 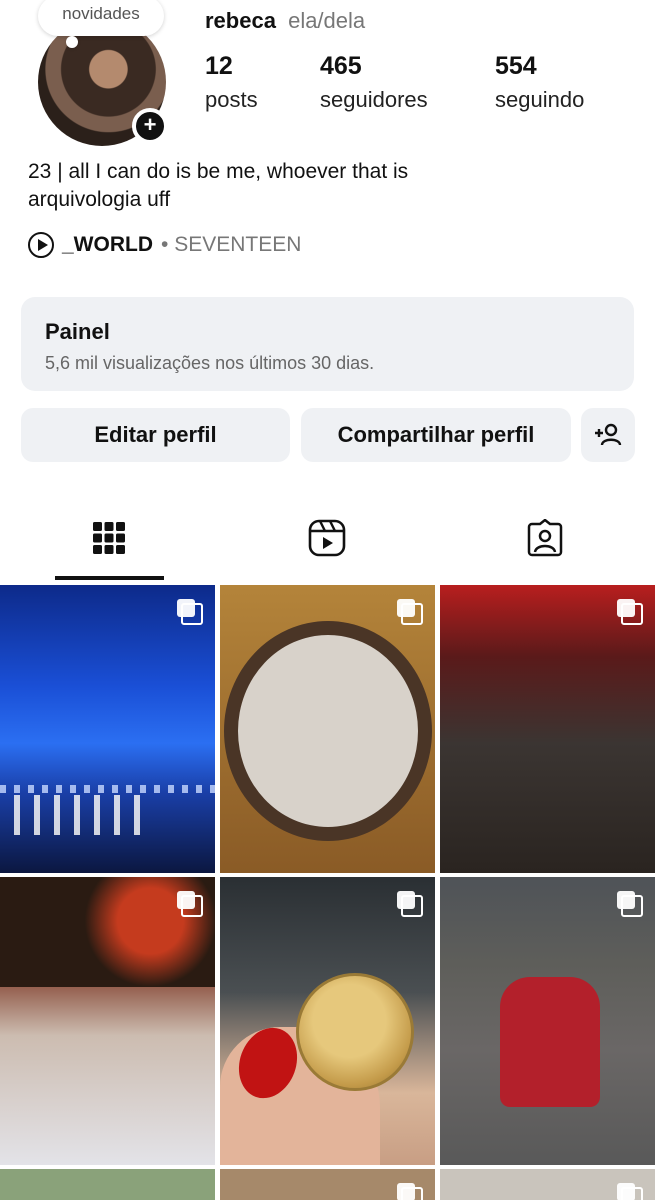 I want to click on discover-people-button, so click(x=608, y=435).